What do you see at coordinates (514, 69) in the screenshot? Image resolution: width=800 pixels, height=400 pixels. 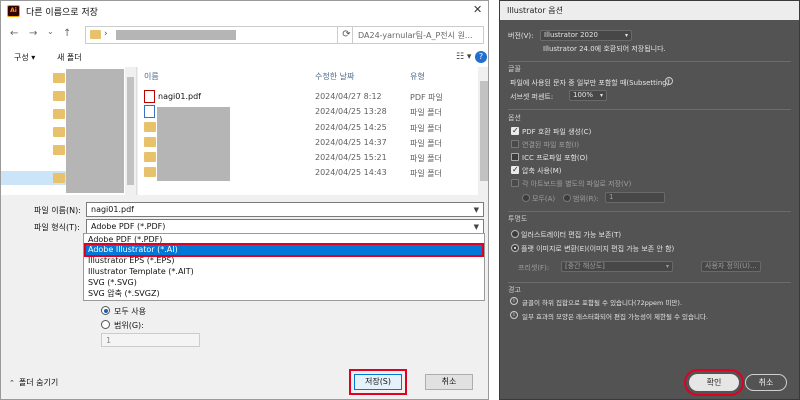 I see `fonts-header: 글꼴` at bounding box center [514, 69].